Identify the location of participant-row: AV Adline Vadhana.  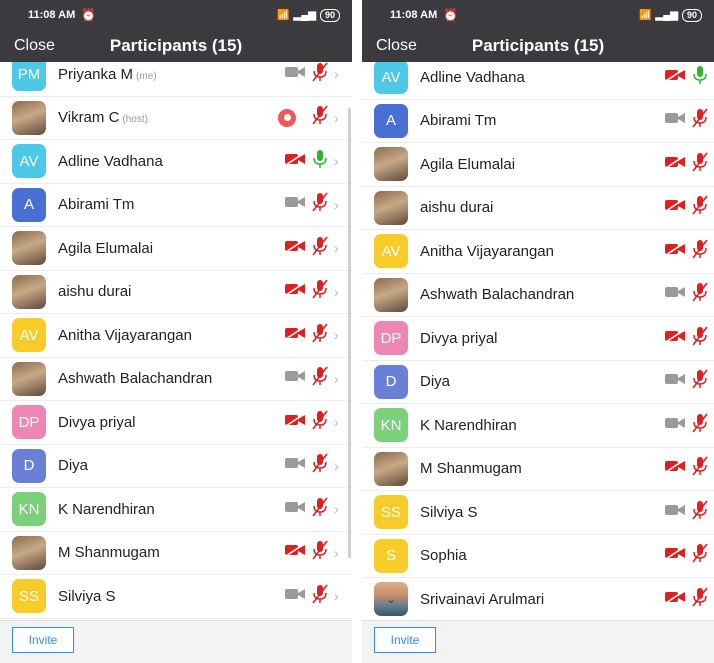
(538, 81).